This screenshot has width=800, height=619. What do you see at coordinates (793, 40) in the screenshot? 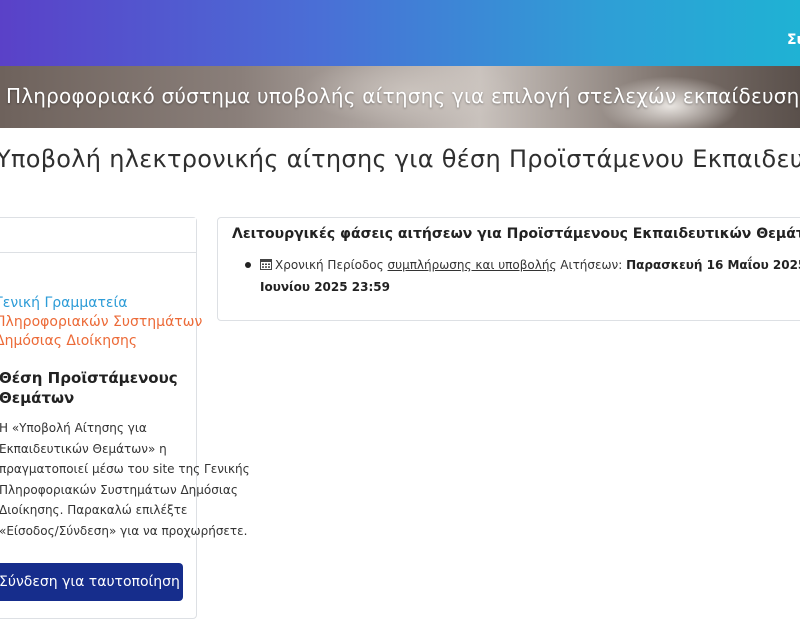
I see `login-link: Σύ` at bounding box center [793, 40].